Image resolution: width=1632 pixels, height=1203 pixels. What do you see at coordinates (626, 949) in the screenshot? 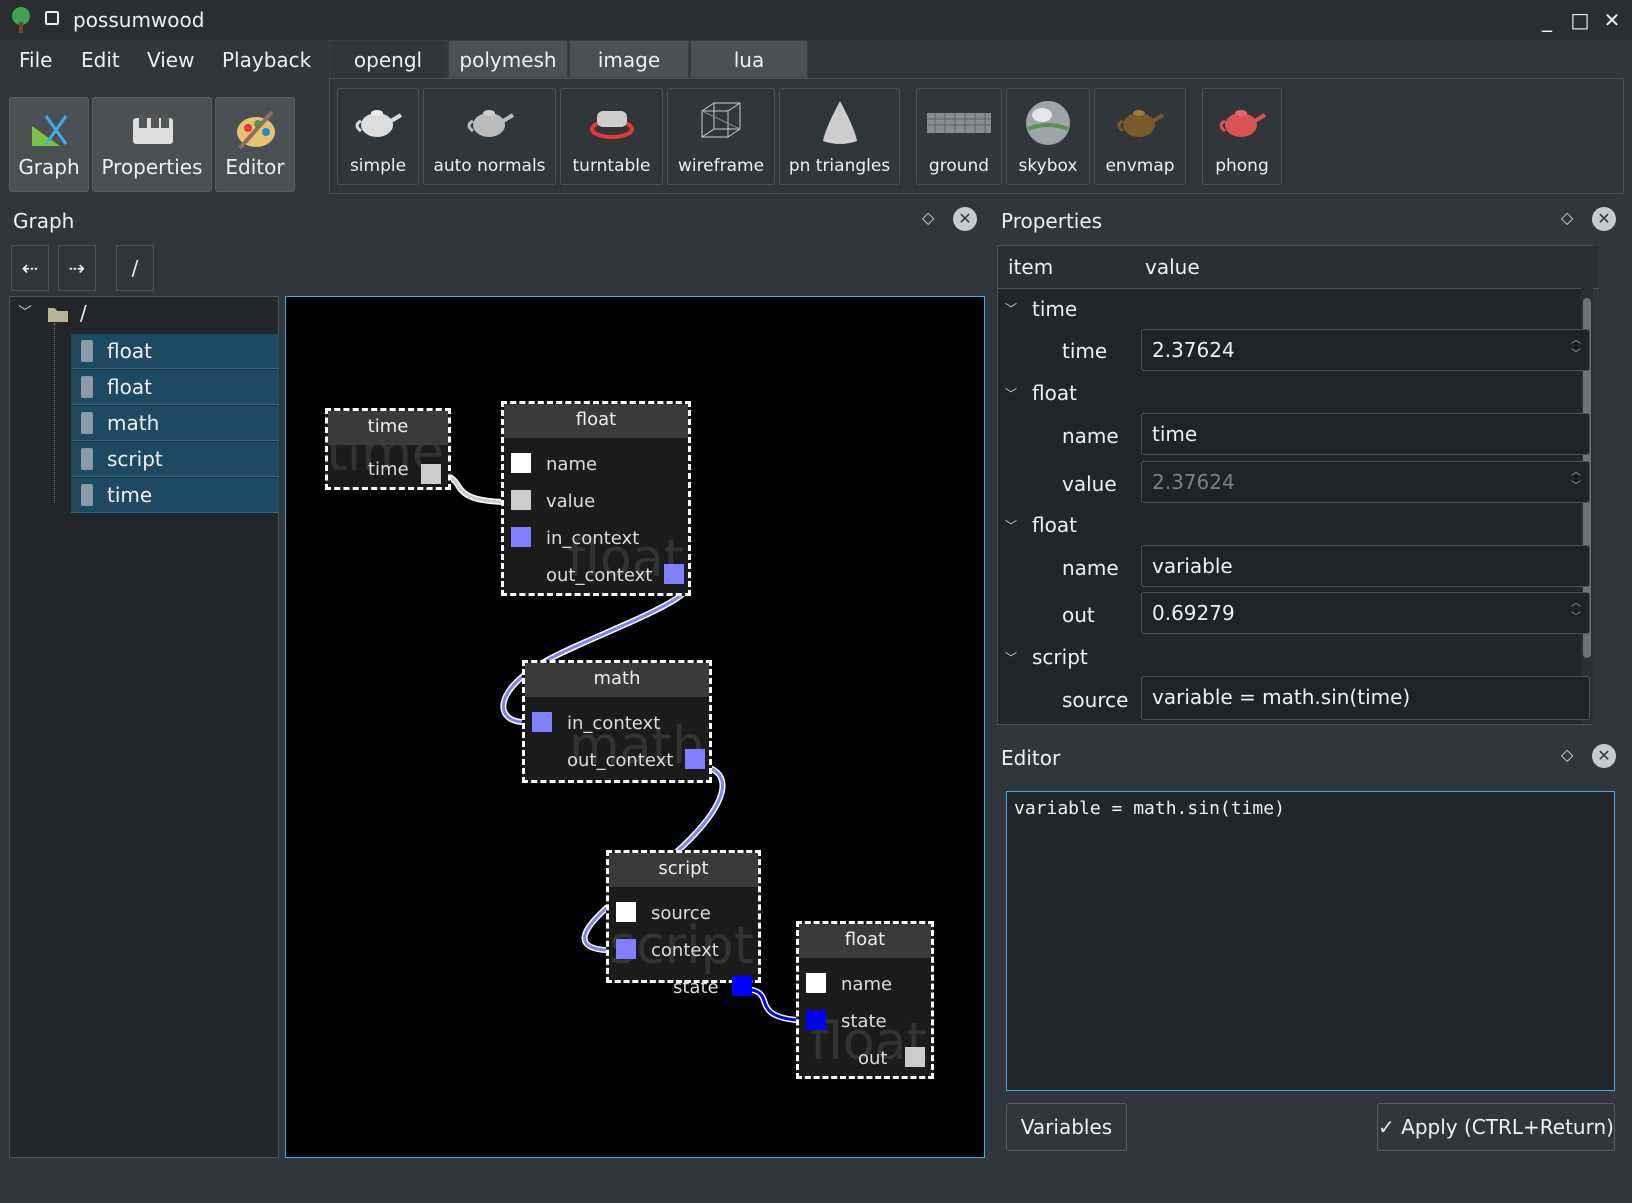
I see `input-port-context` at bounding box center [626, 949].